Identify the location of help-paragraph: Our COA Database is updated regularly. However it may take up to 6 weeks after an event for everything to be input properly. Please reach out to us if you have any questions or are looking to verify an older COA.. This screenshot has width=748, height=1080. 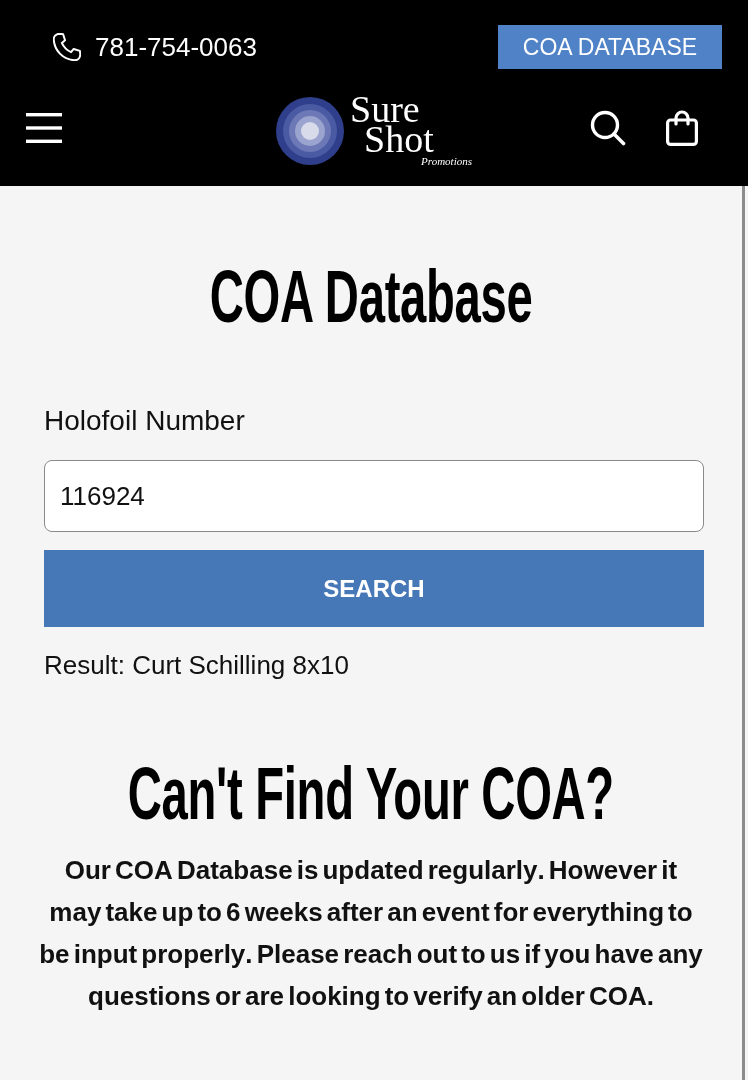
(371, 933).